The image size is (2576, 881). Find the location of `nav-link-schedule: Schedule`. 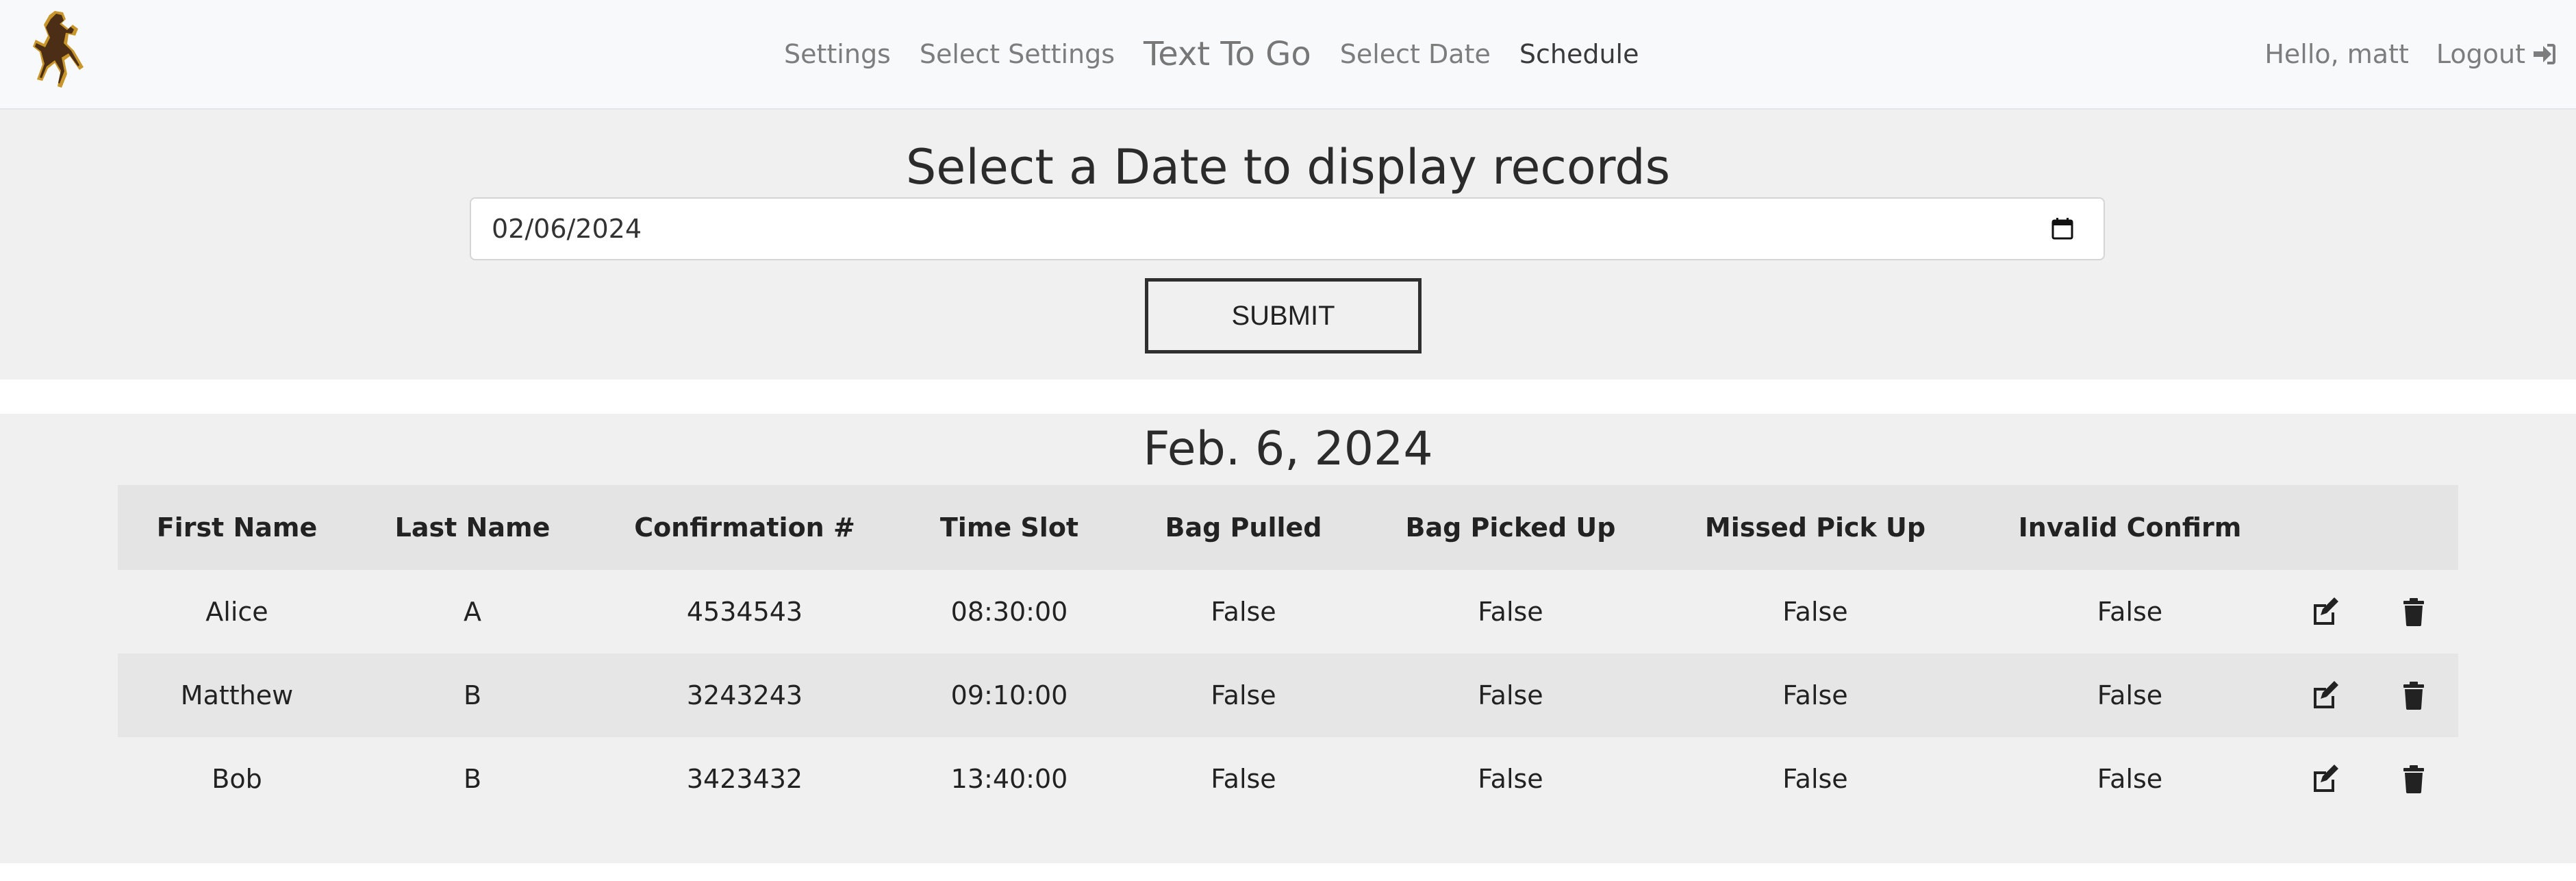

nav-link-schedule: Schedule is located at coordinates (1579, 54).